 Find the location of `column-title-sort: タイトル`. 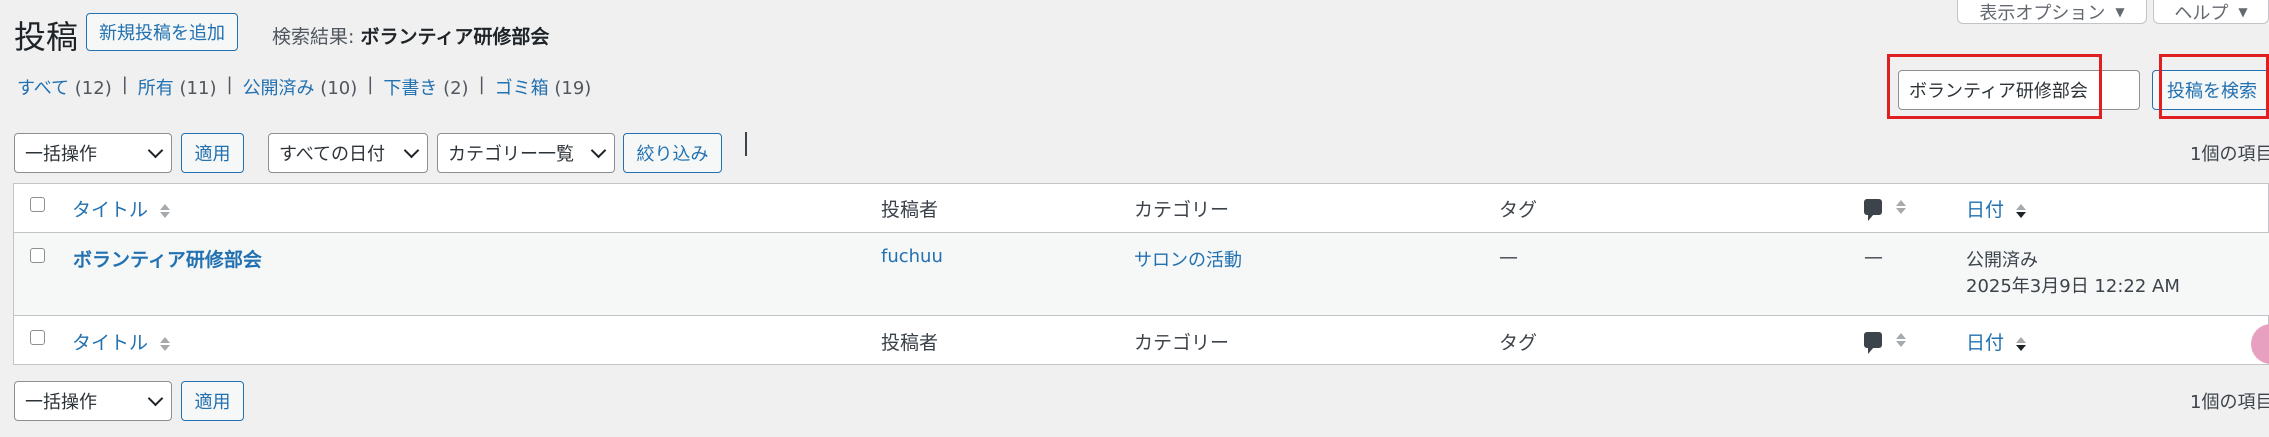

column-title-sort: タイトル is located at coordinates (121, 208).